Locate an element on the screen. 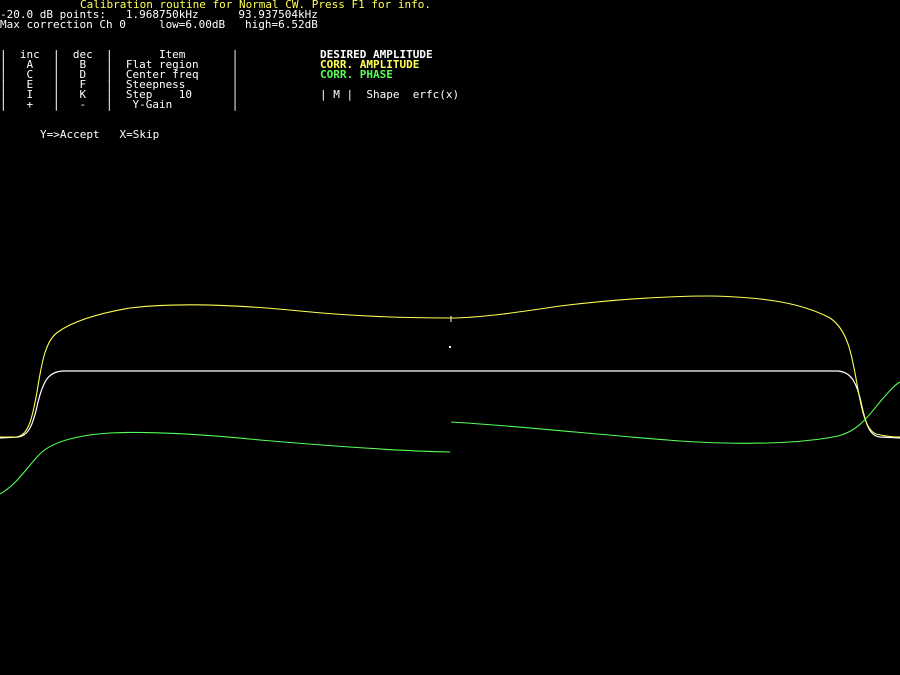  desired-amplitude-curve is located at coordinates (450, 404).